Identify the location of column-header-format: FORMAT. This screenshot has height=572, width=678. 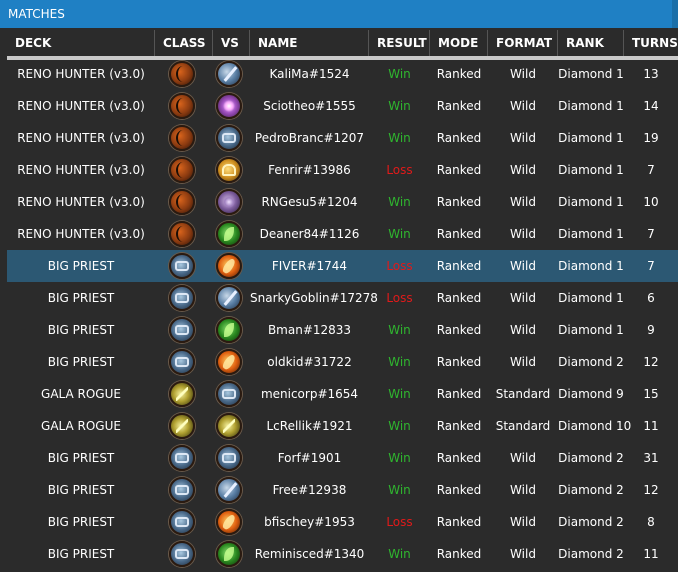
(523, 43).